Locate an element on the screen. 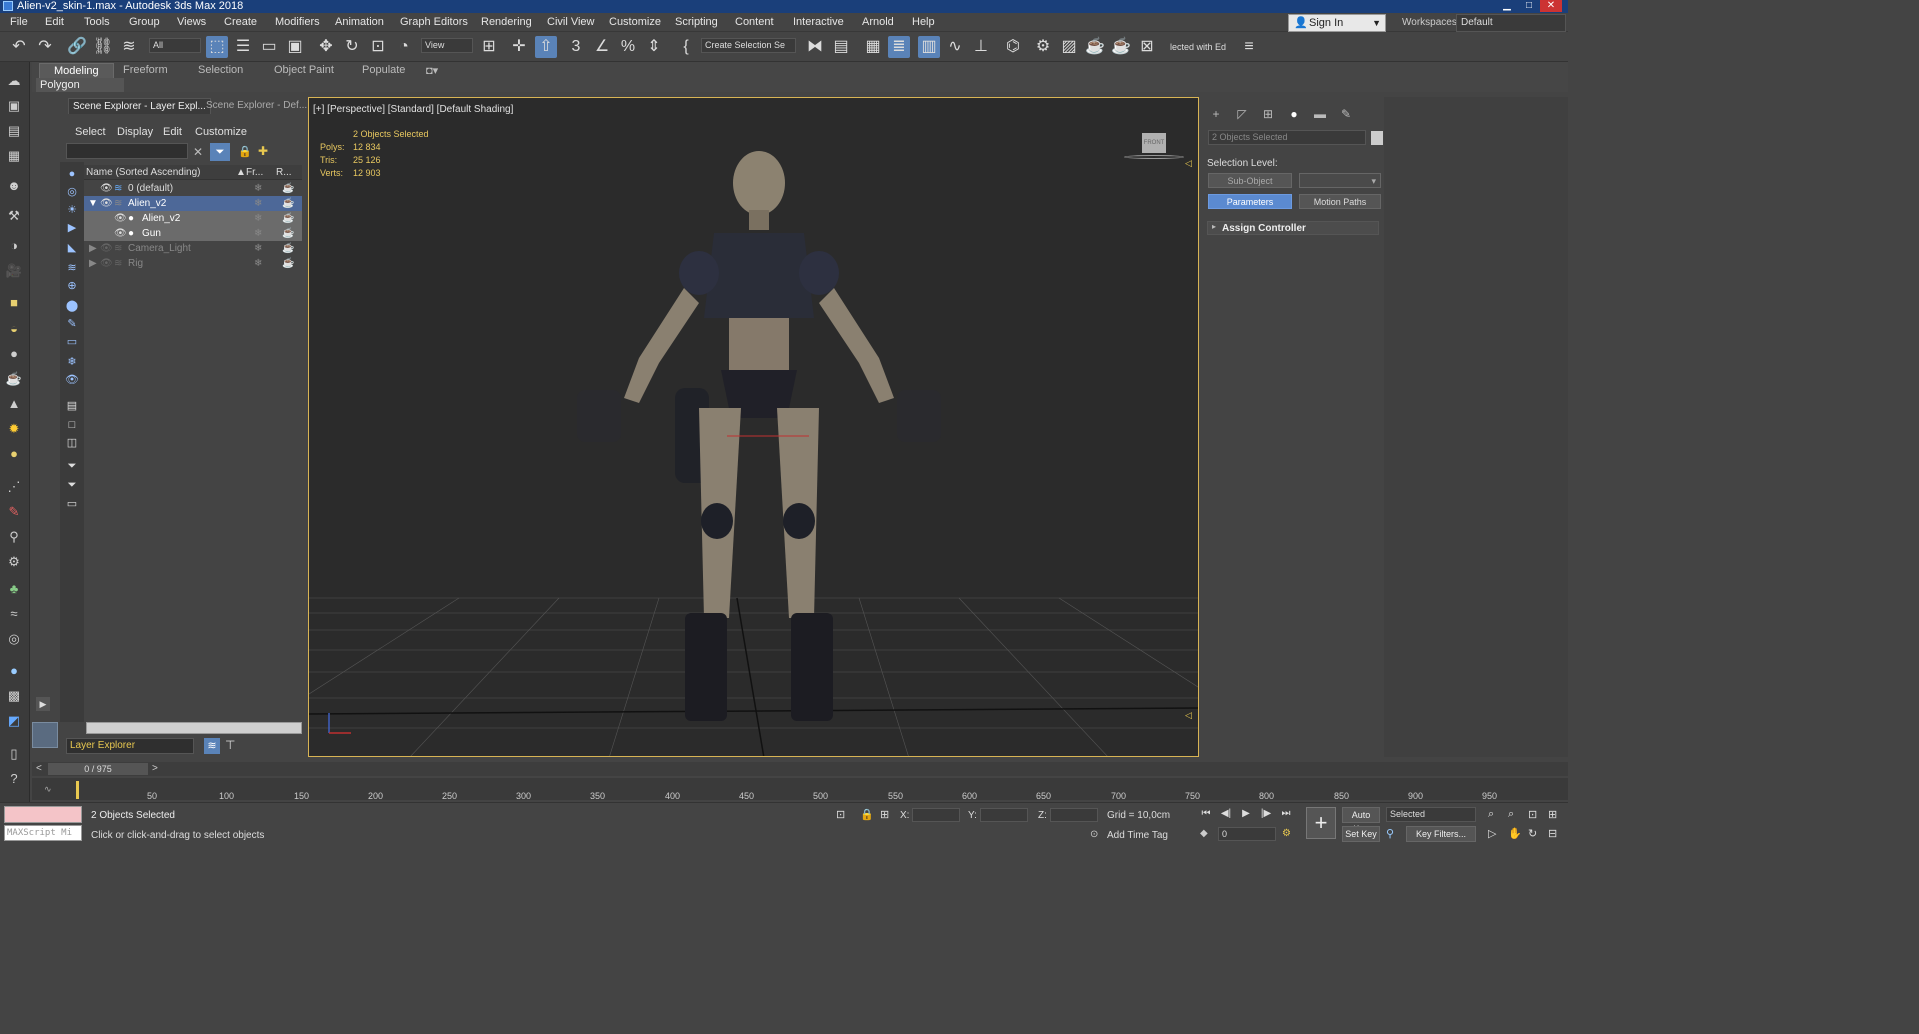 Image resolution: width=1919 pixels, height=1034 pixels. motion-paths-button: Motion Paths is located at coordinates (1340, 201).